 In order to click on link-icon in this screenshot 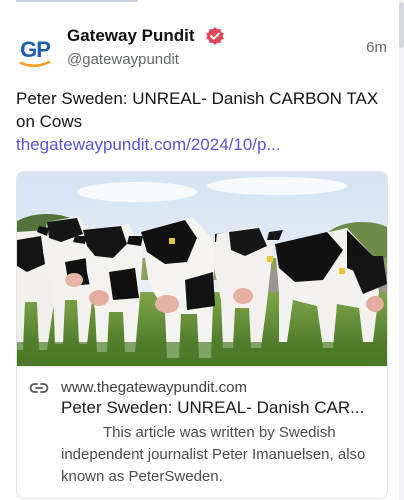, I will do `click(39, 388)`.